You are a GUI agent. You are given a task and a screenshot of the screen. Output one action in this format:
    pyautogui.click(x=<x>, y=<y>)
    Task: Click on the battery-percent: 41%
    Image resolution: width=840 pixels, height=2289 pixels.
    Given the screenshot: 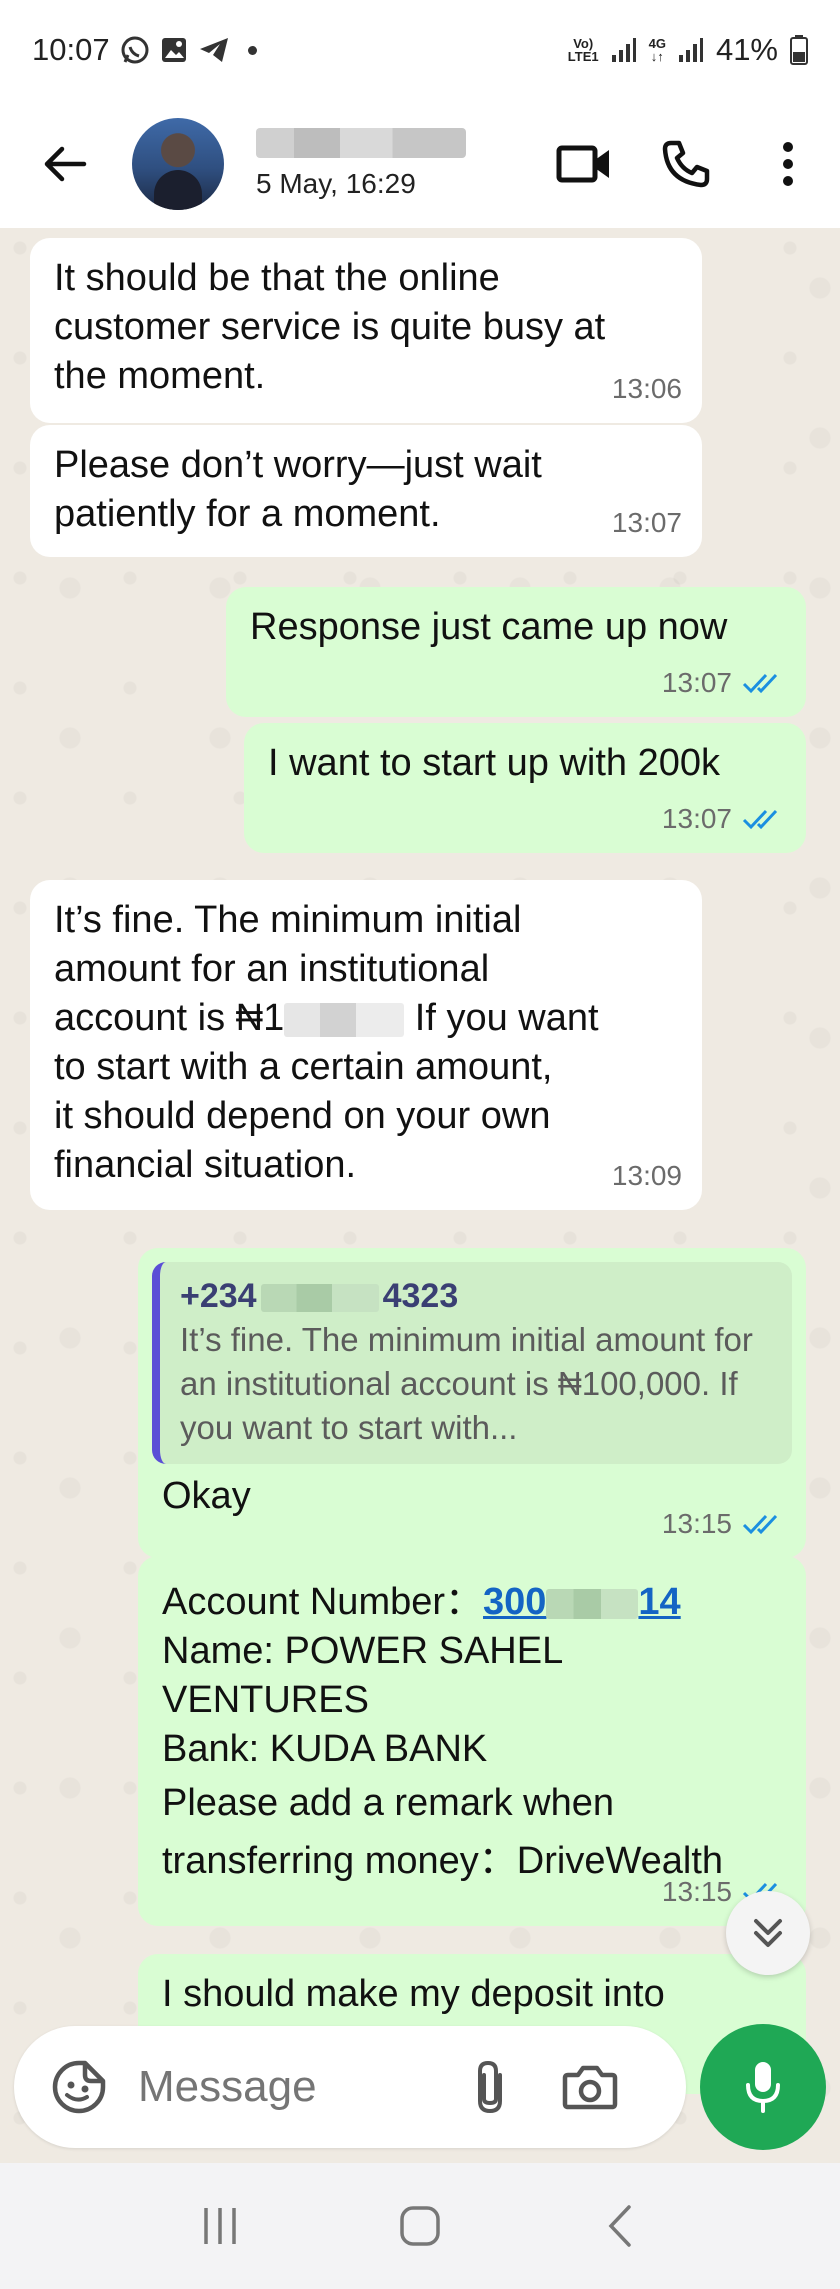 What is the action you would take?
    pyautogui.click(x=746, y=49)
    